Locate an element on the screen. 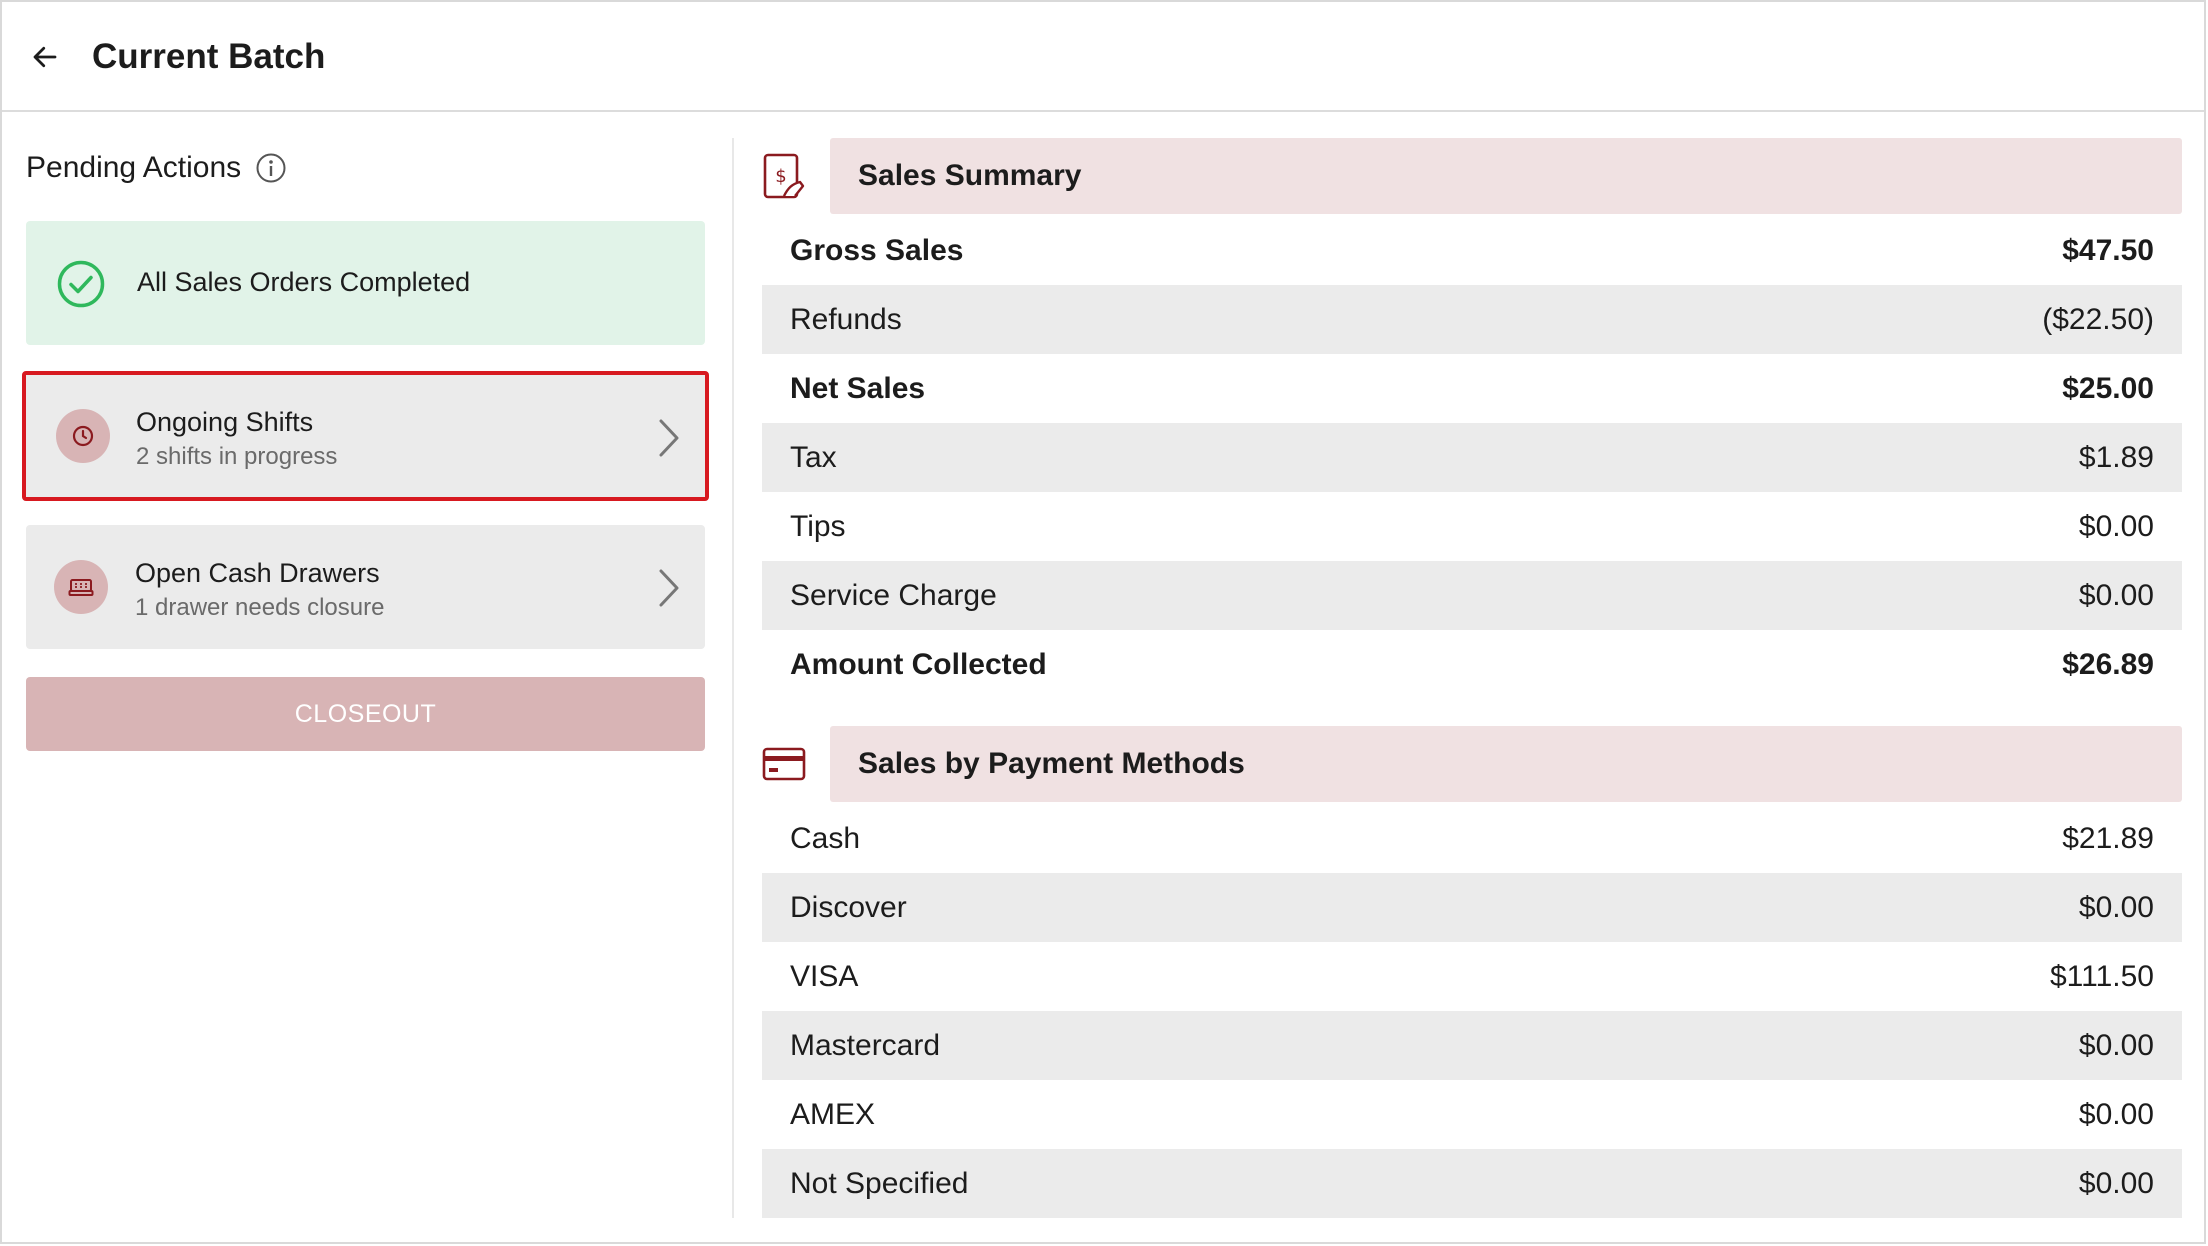 This screenshot has height=1246, width=2208. card-subtitle: 2 shifts in progress is located at coordinates (237, 456).